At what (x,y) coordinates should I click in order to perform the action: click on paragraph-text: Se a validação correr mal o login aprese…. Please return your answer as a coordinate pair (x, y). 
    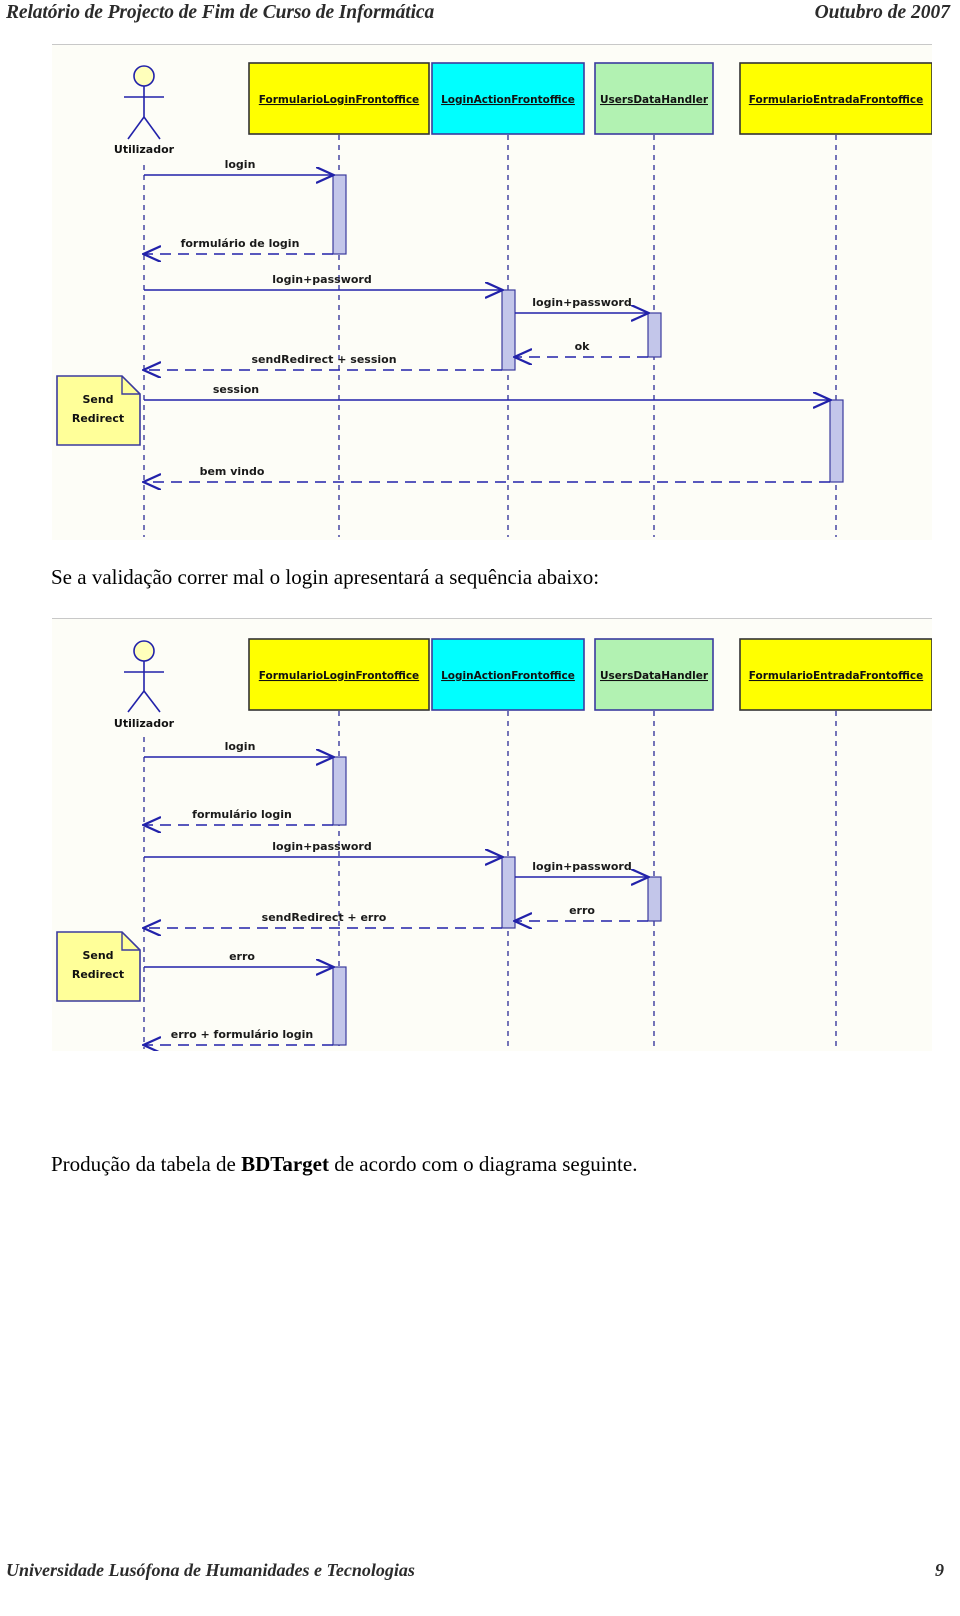
    Looking at the image, I should click on (325, 577).